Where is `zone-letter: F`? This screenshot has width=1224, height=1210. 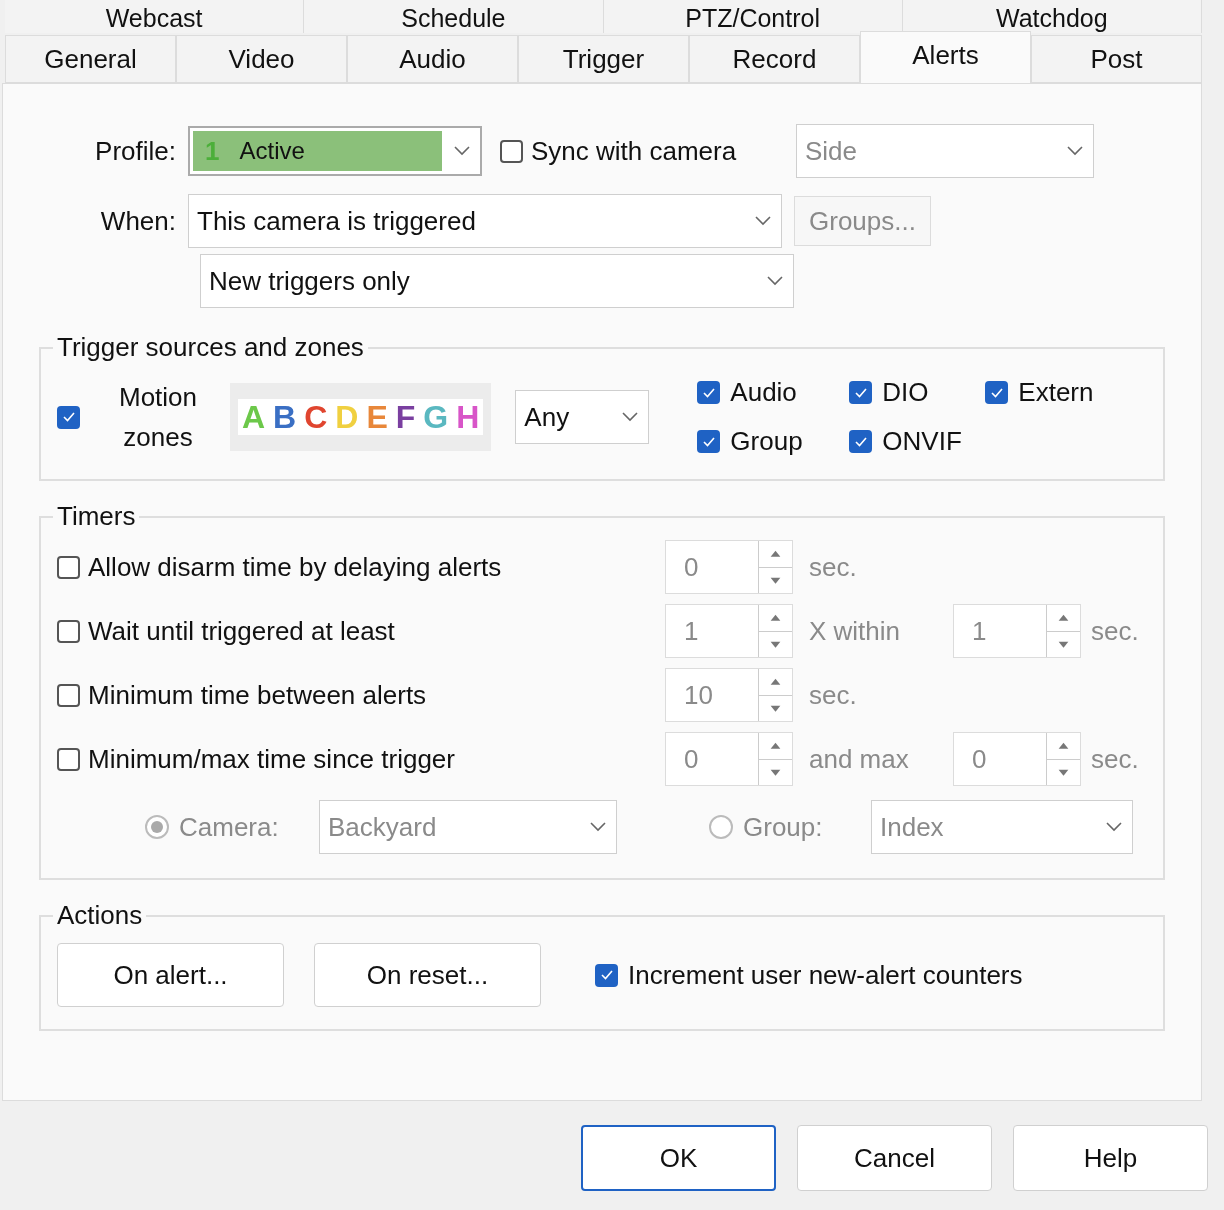 zone-letter: F is located at coordinates (405, 417).